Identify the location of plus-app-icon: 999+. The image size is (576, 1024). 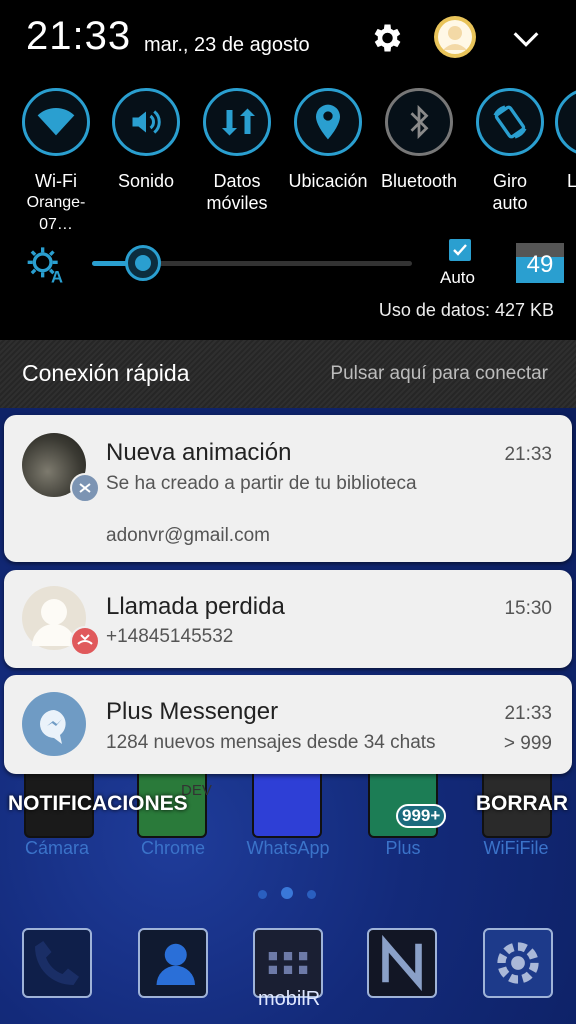
(407, 803).